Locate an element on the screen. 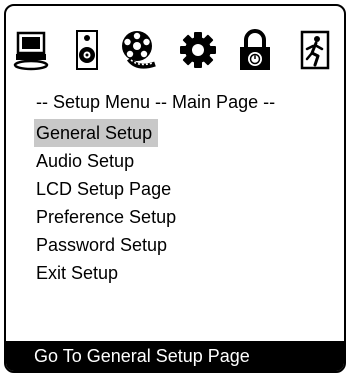 The width and height of the screenshot is (352, 377). menu-item-label: Password Setup is located at coordinates (102, 245).